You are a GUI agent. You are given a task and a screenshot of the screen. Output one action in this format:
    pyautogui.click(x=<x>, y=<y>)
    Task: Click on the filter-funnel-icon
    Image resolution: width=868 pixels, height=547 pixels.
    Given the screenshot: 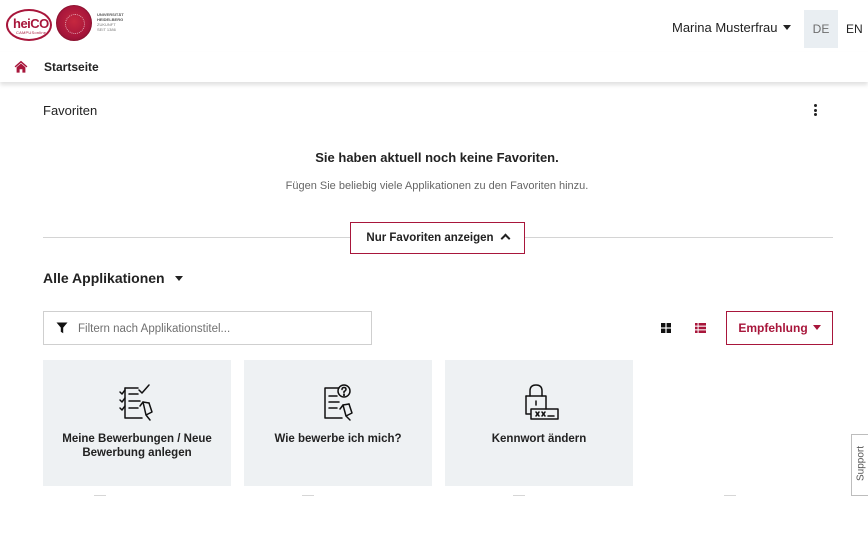 What is the action you would take?
    pyautogui.click(x=62, y=328)
    